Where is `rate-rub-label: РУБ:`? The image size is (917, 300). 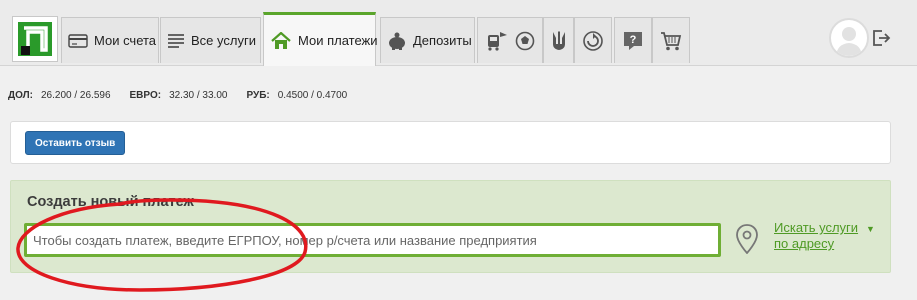
rate-rub-label: РУБ: is located at coordinates (258, 95).